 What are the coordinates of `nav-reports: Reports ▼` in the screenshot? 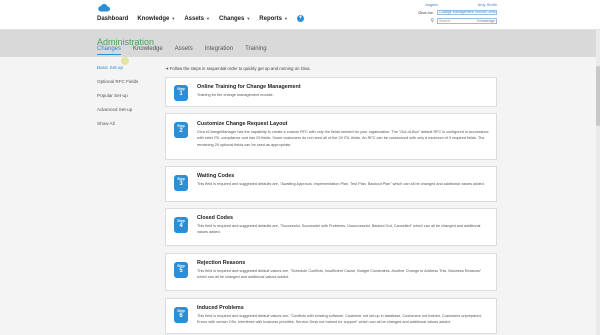 It's located at (273, 19).